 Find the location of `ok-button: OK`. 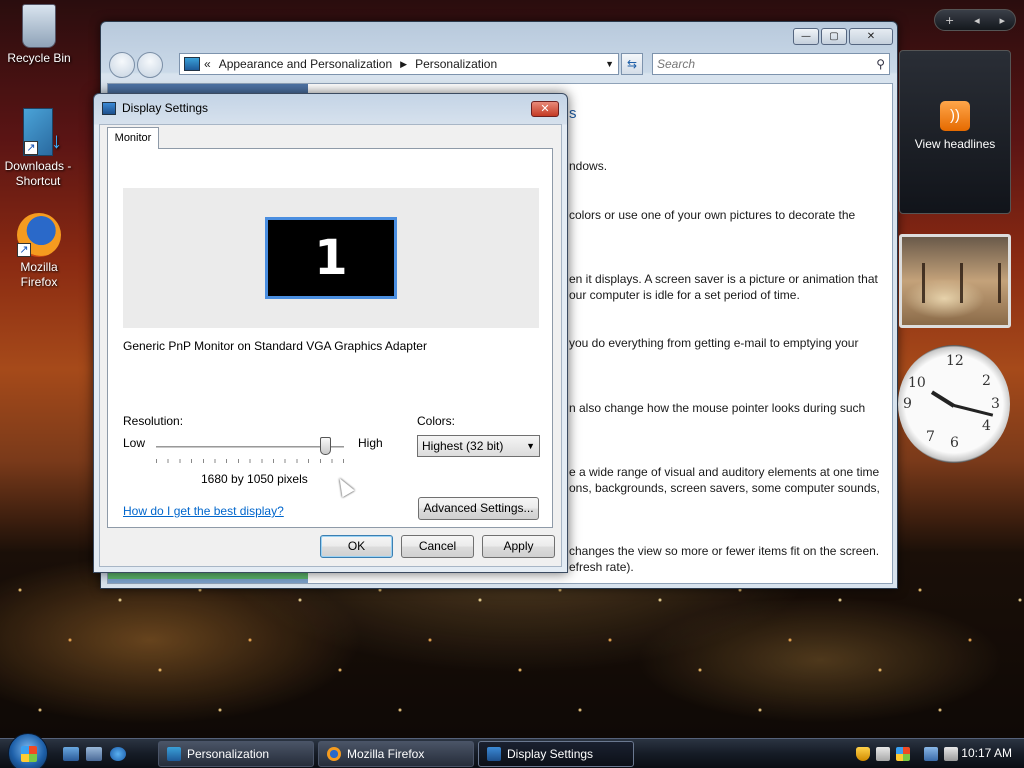

ok-button: OK is located at coordinates (356, 546).